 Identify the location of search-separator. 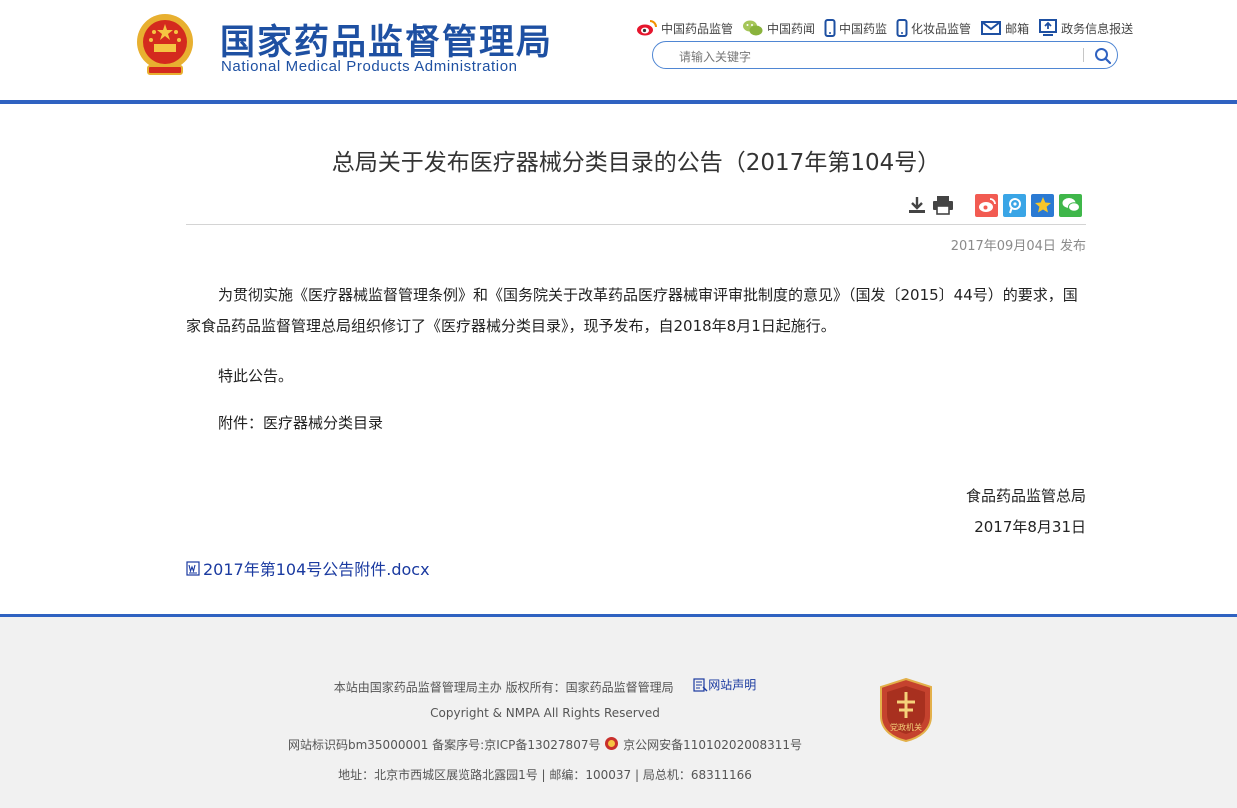
(1083, 55).